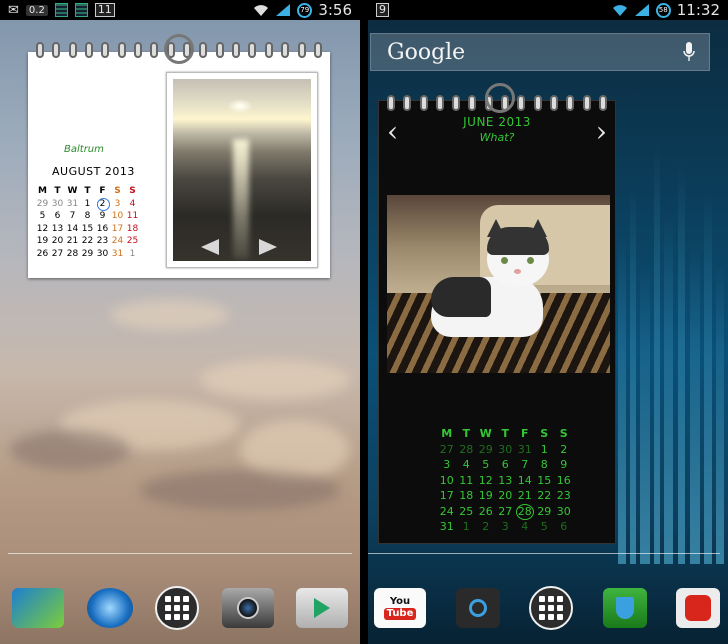 The height and width of the screenshot is (644, 728). I want to click on next-photo-arrow-icon, so click(268, 247).